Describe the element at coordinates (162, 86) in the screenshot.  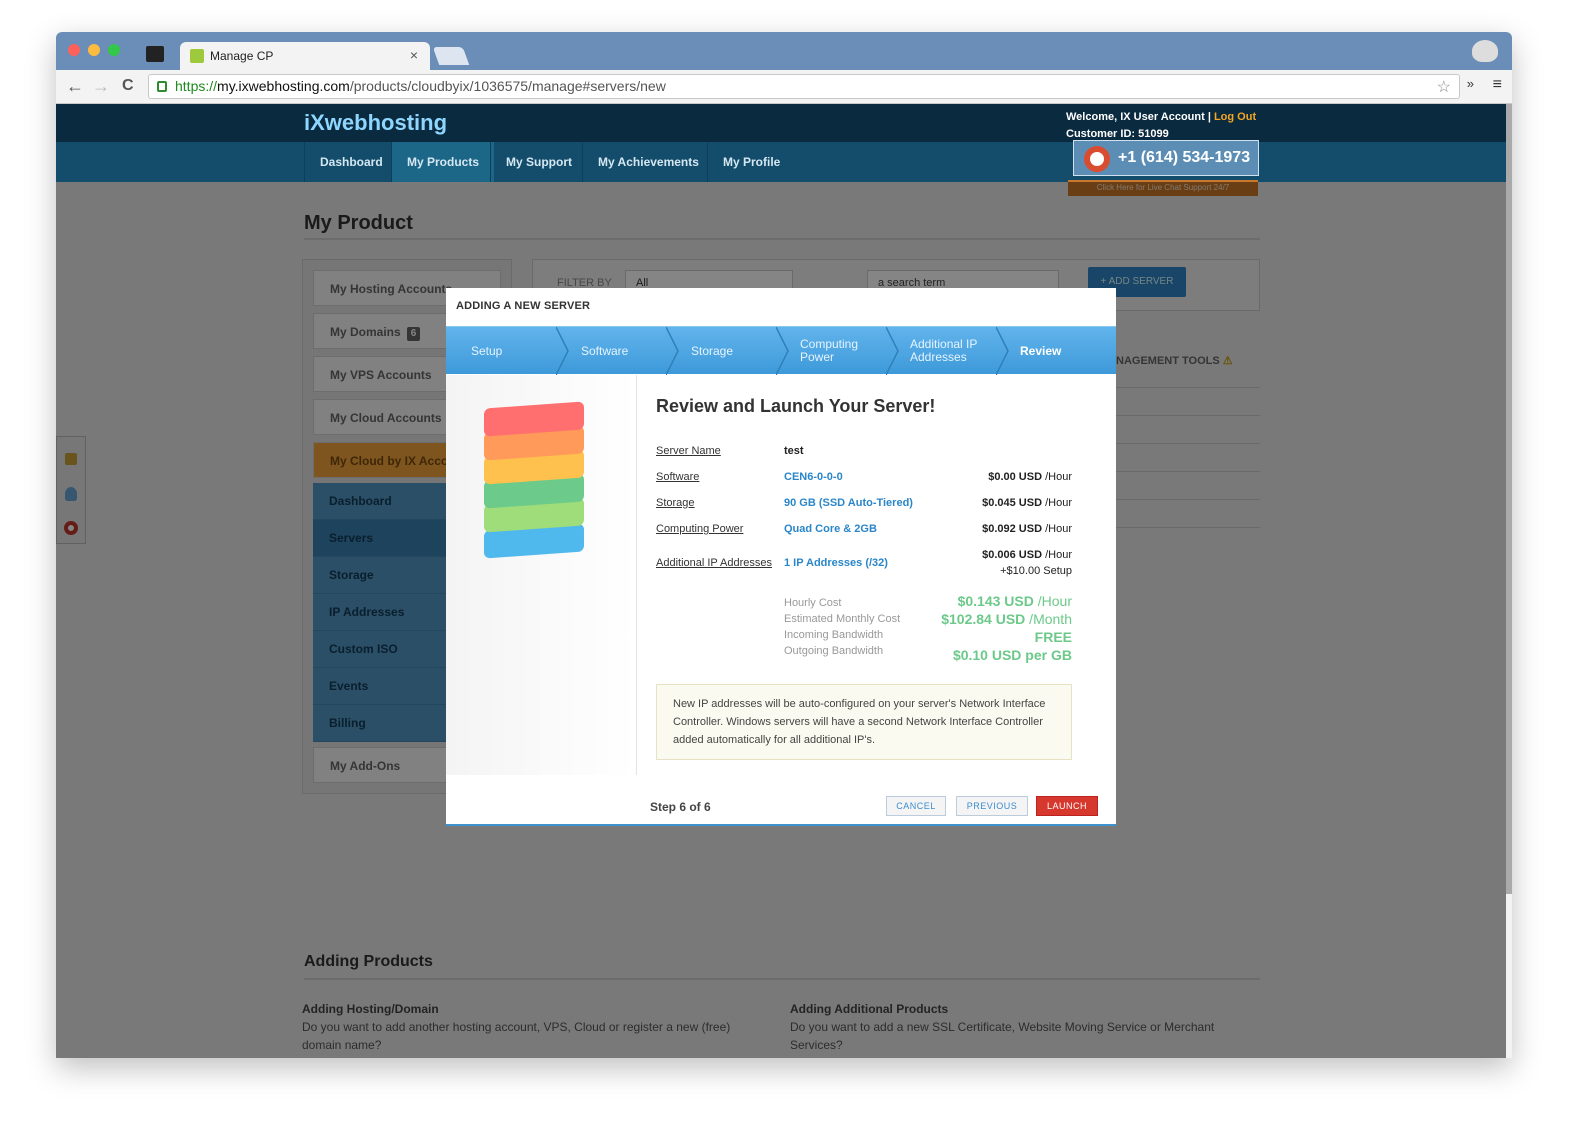
I see `lock-icon` at that location.